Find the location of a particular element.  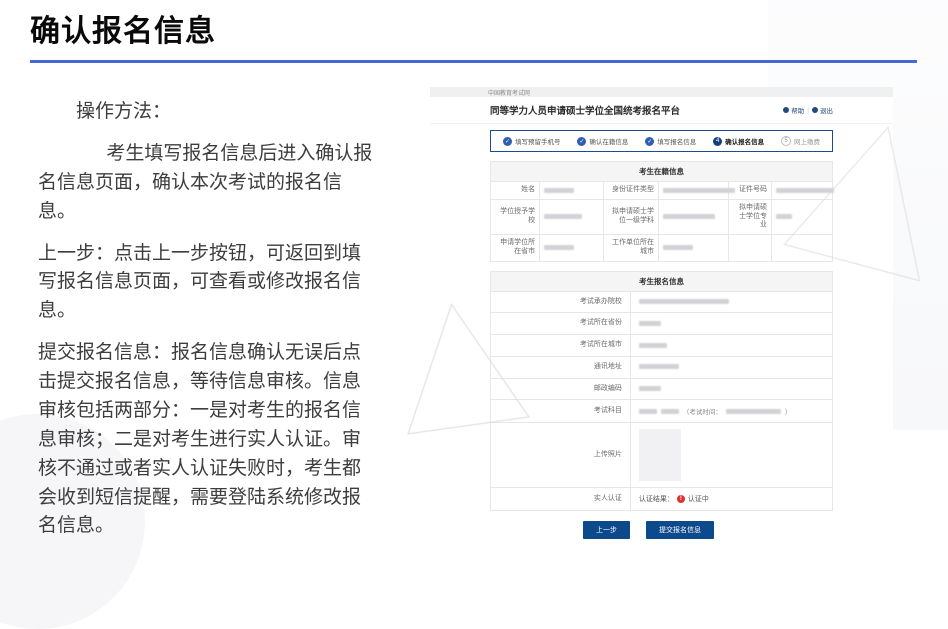

table-row: 考试承办院校 is located at coordinates (662, 302).